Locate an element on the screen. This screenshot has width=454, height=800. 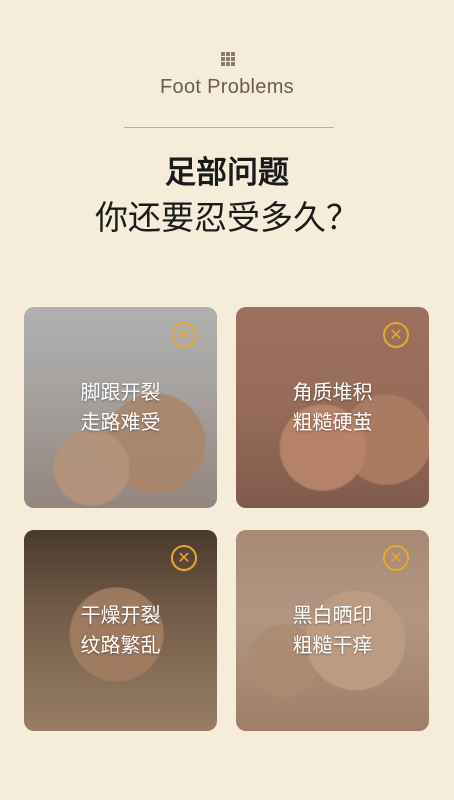
problem-card-dry-cracks: ✕ 干燥开裂 纹路繁乱 is located at coordinates (120, 630).